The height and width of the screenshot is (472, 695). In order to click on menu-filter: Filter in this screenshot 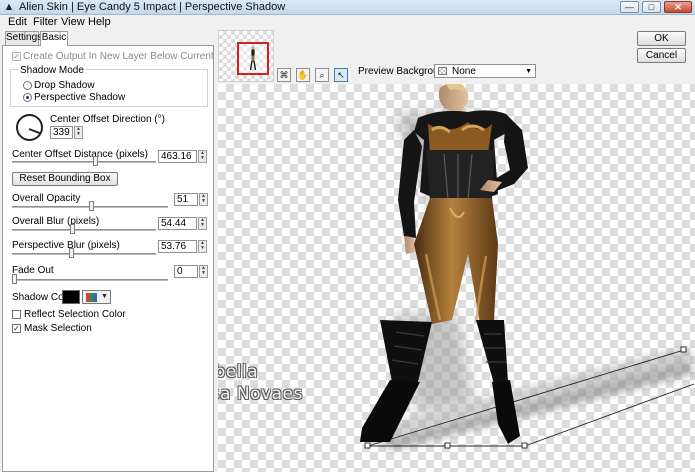, I will do `click(45, 22)`.